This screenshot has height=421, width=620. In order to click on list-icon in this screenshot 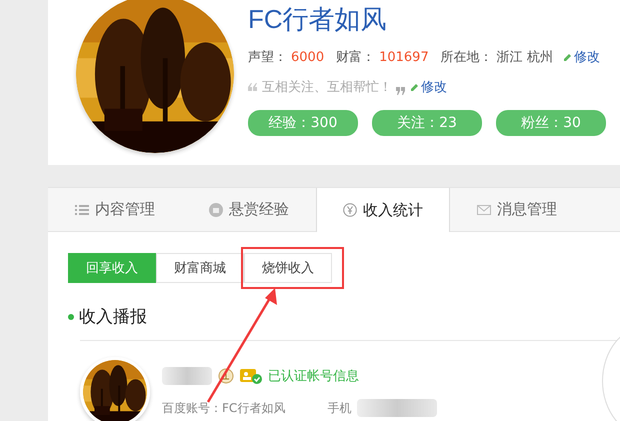, I will do `click(82, 209)`.